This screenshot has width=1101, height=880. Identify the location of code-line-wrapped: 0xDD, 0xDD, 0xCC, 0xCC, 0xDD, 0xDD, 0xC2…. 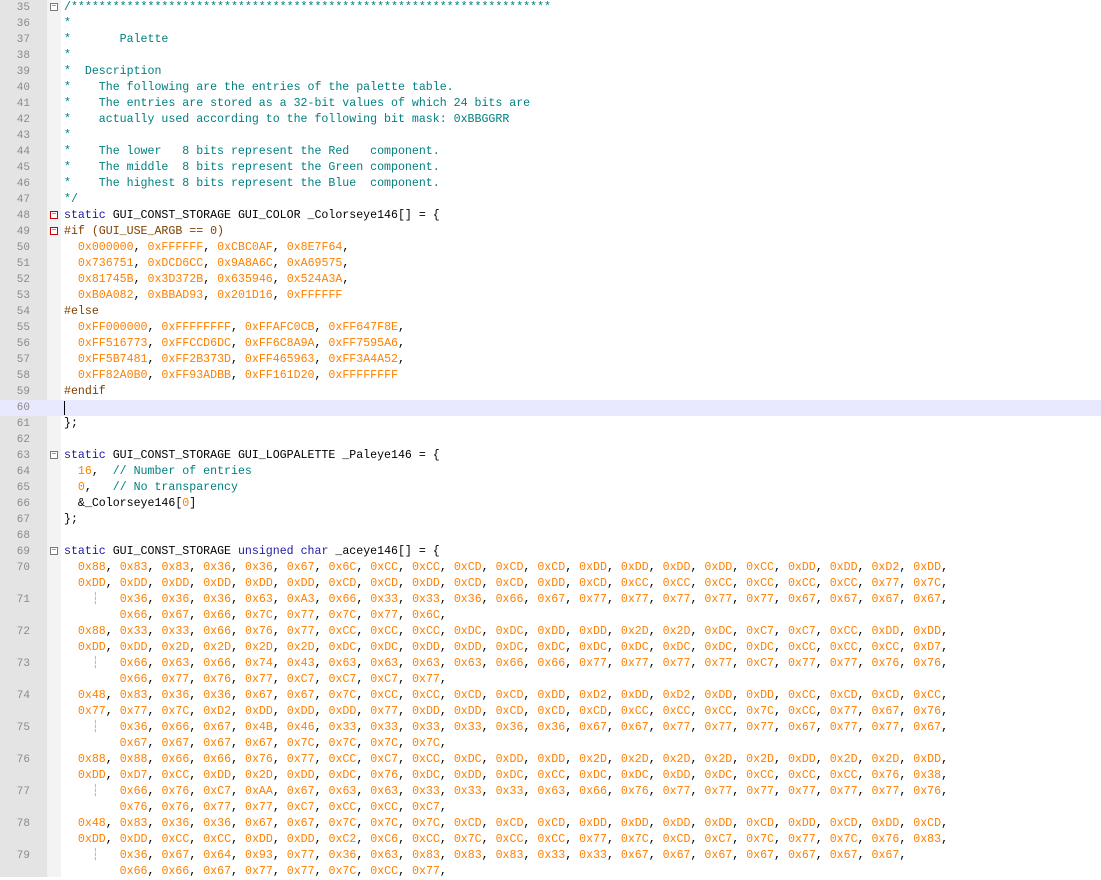
(550, 840).